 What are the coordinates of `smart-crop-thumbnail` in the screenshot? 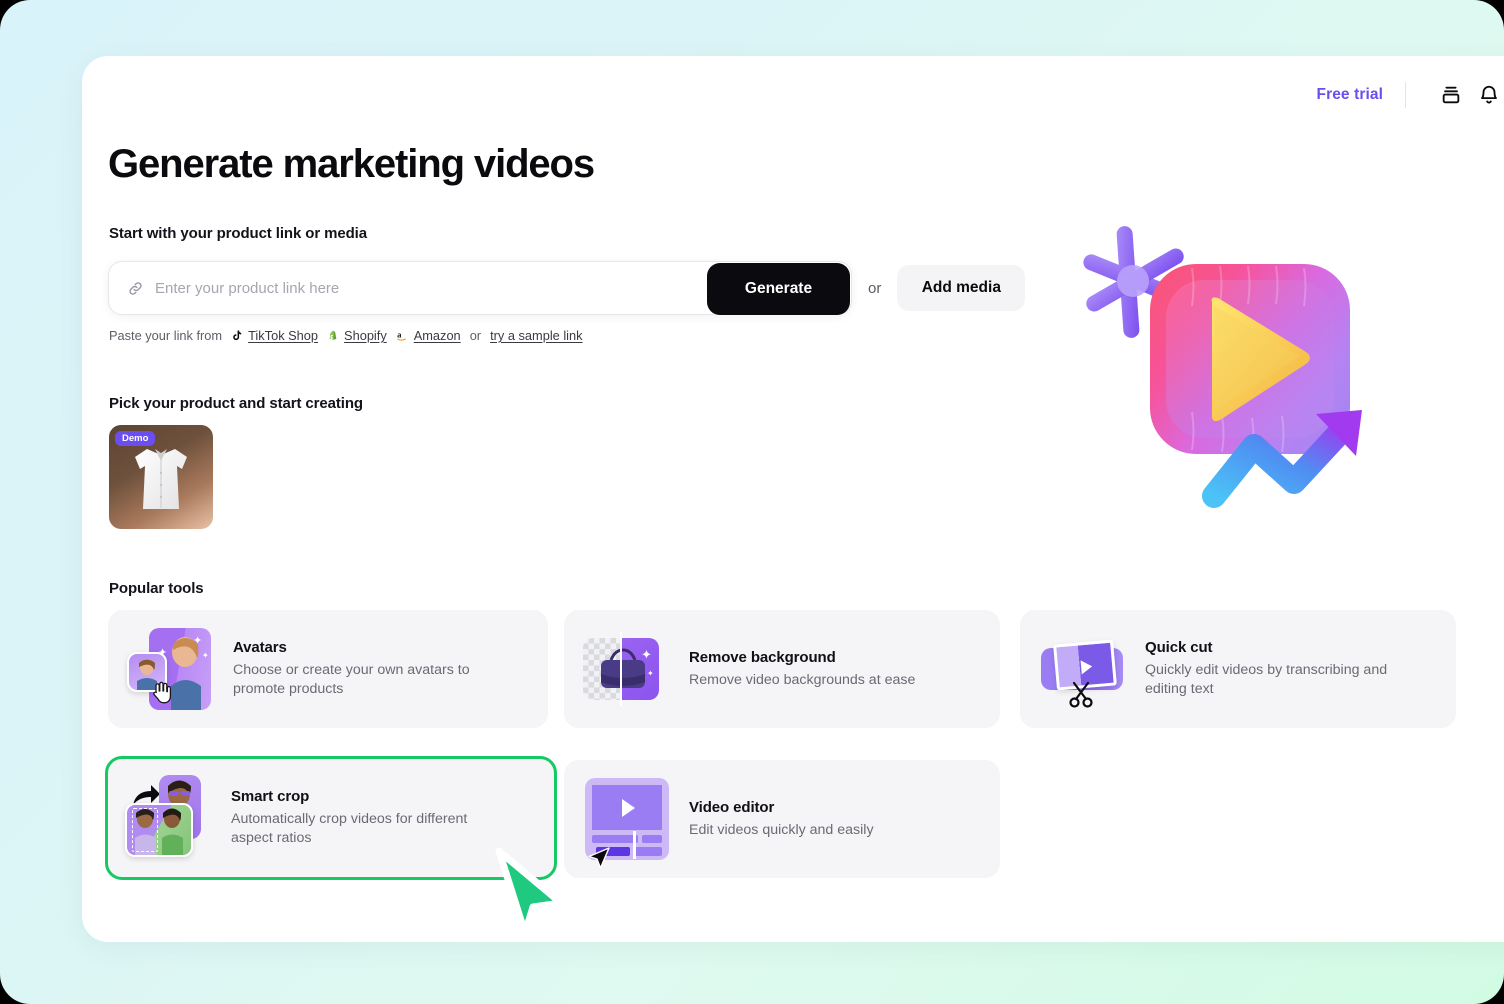 It's located at (168, 818).